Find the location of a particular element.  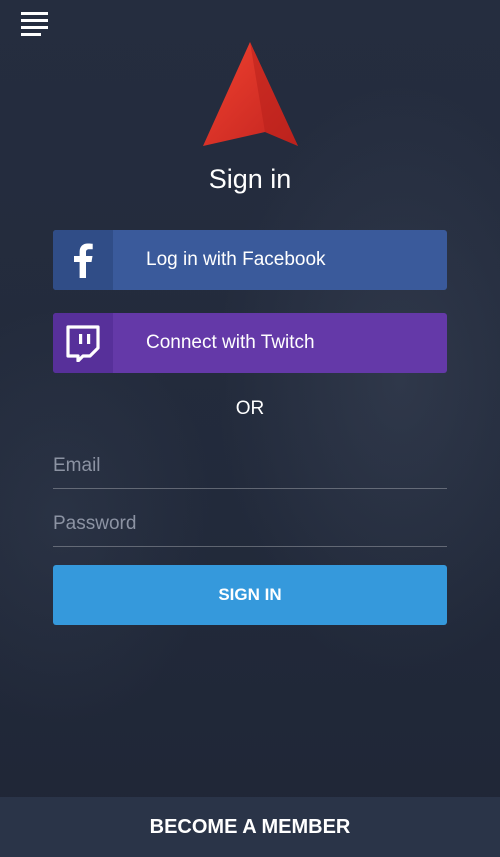

become-member-button: BECOME A MEMBER is located at coordinates (250, 827).